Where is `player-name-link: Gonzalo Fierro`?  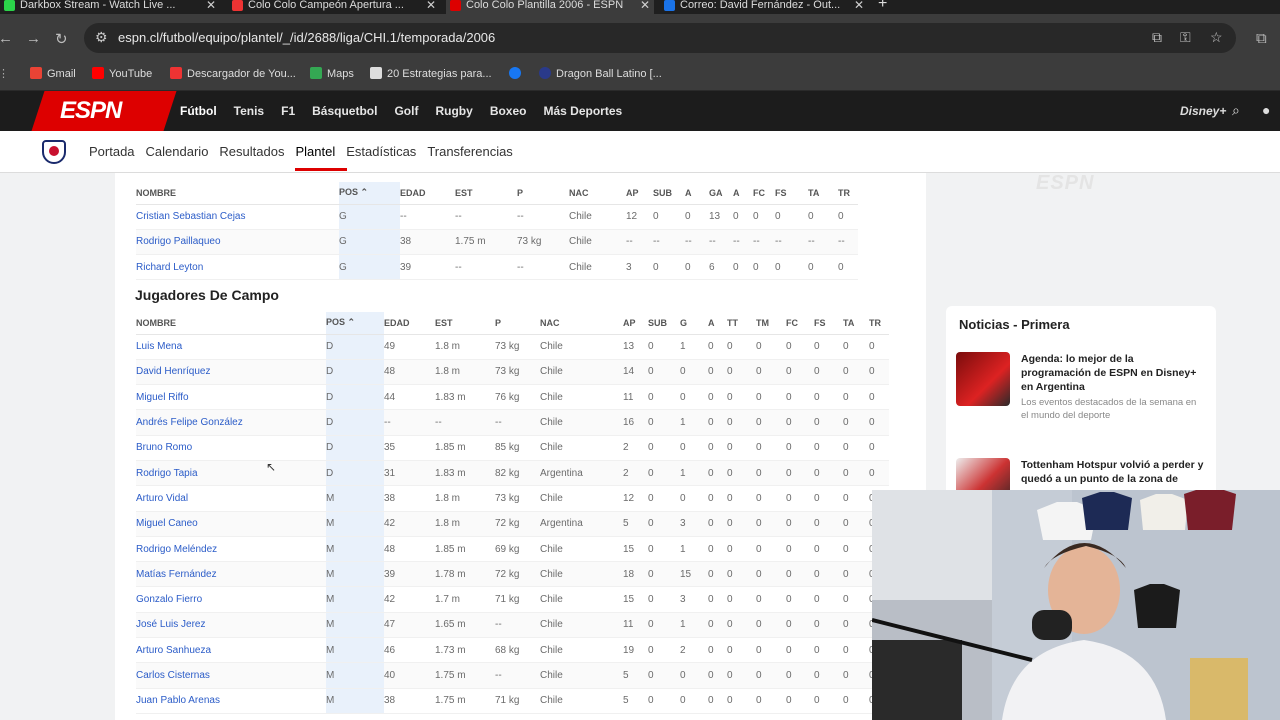 player-name-link: Gonzalo Fierro is located at coordinates (231, 599).